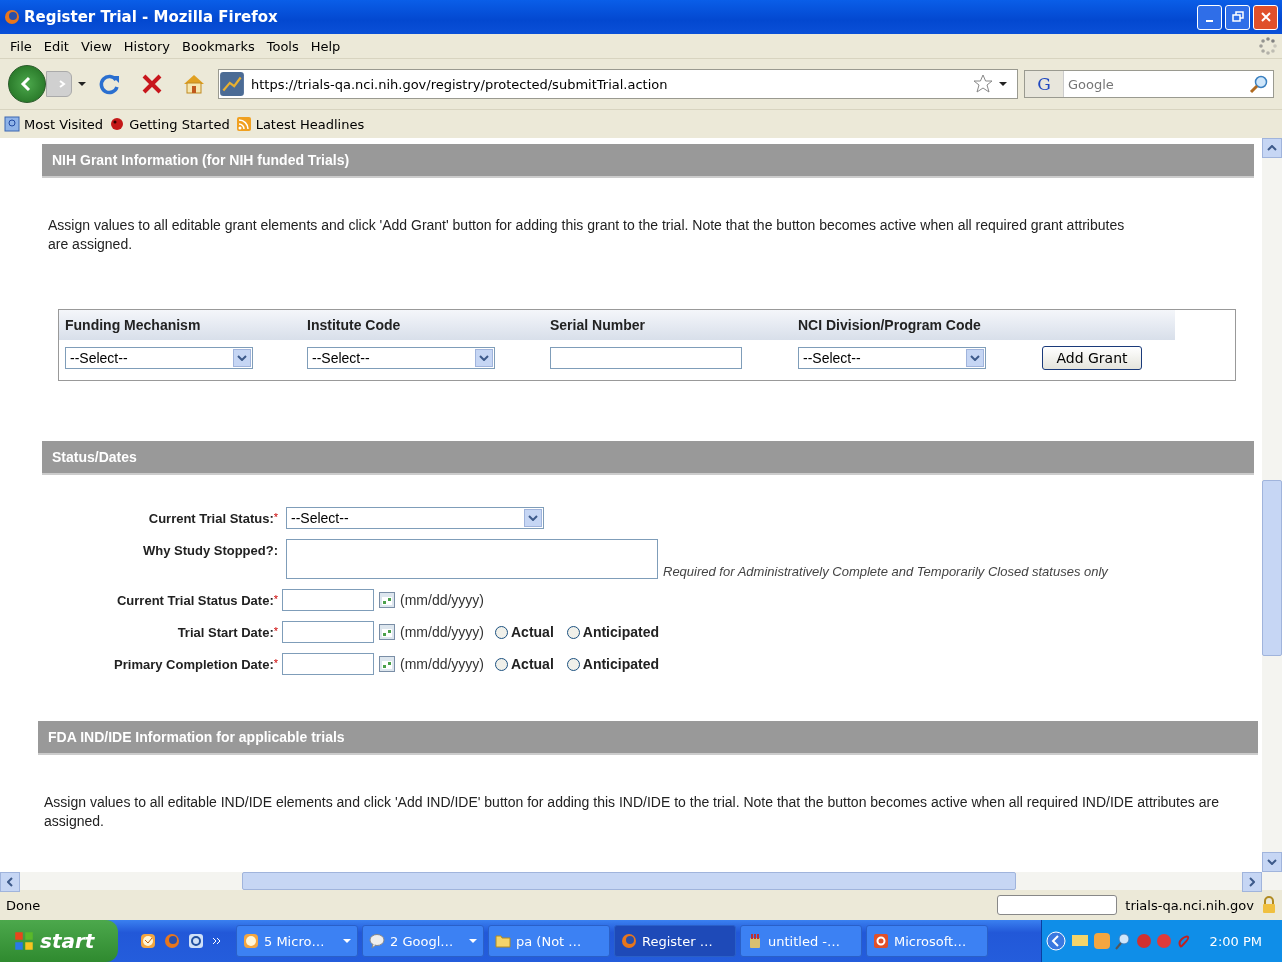 The height and width of the screenshot is (962, 1282). I want to click on search-engine-button: G, so click(1044, 84).